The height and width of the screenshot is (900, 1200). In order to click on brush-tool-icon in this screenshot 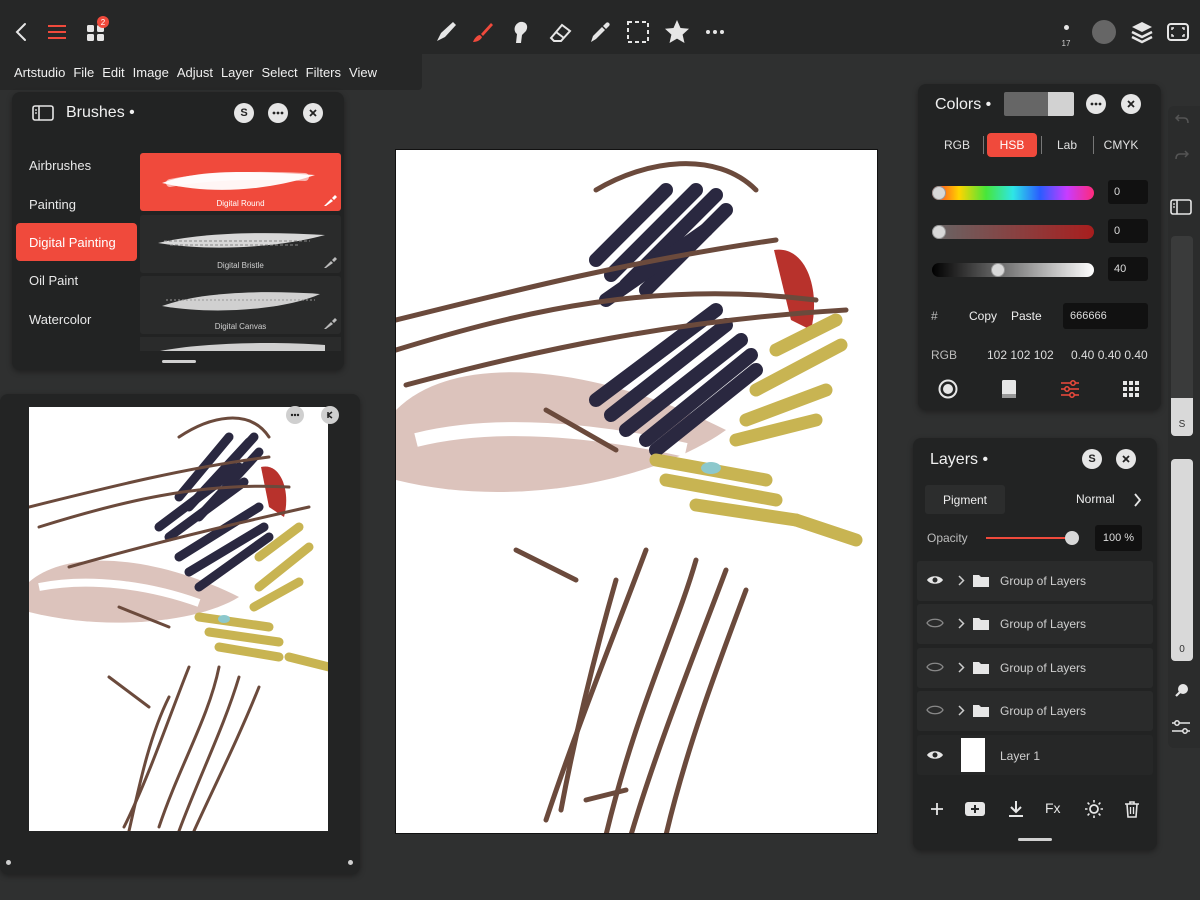, I will do `click(483, 32)`.